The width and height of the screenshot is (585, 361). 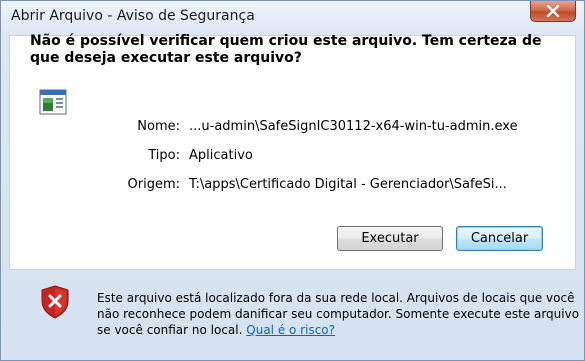 What do you see at coordinates (55, 304) in the screenshot?
I see `security-shield-error-icon` at bounding box center [55, 304].